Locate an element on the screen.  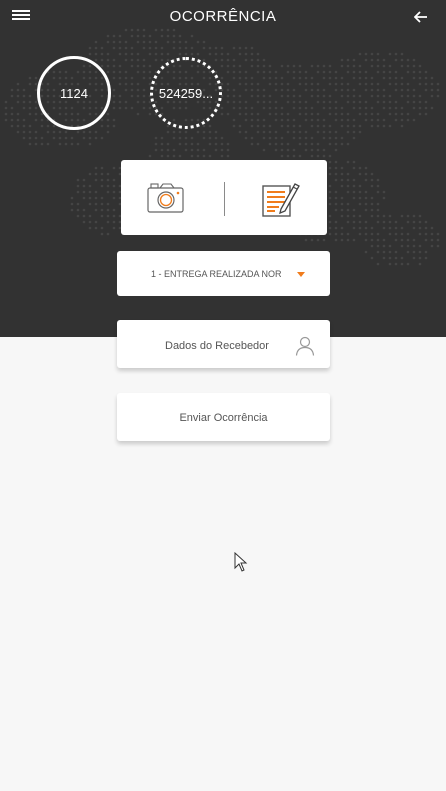
notepad-edit-icon is located at coordinates (281, 200).